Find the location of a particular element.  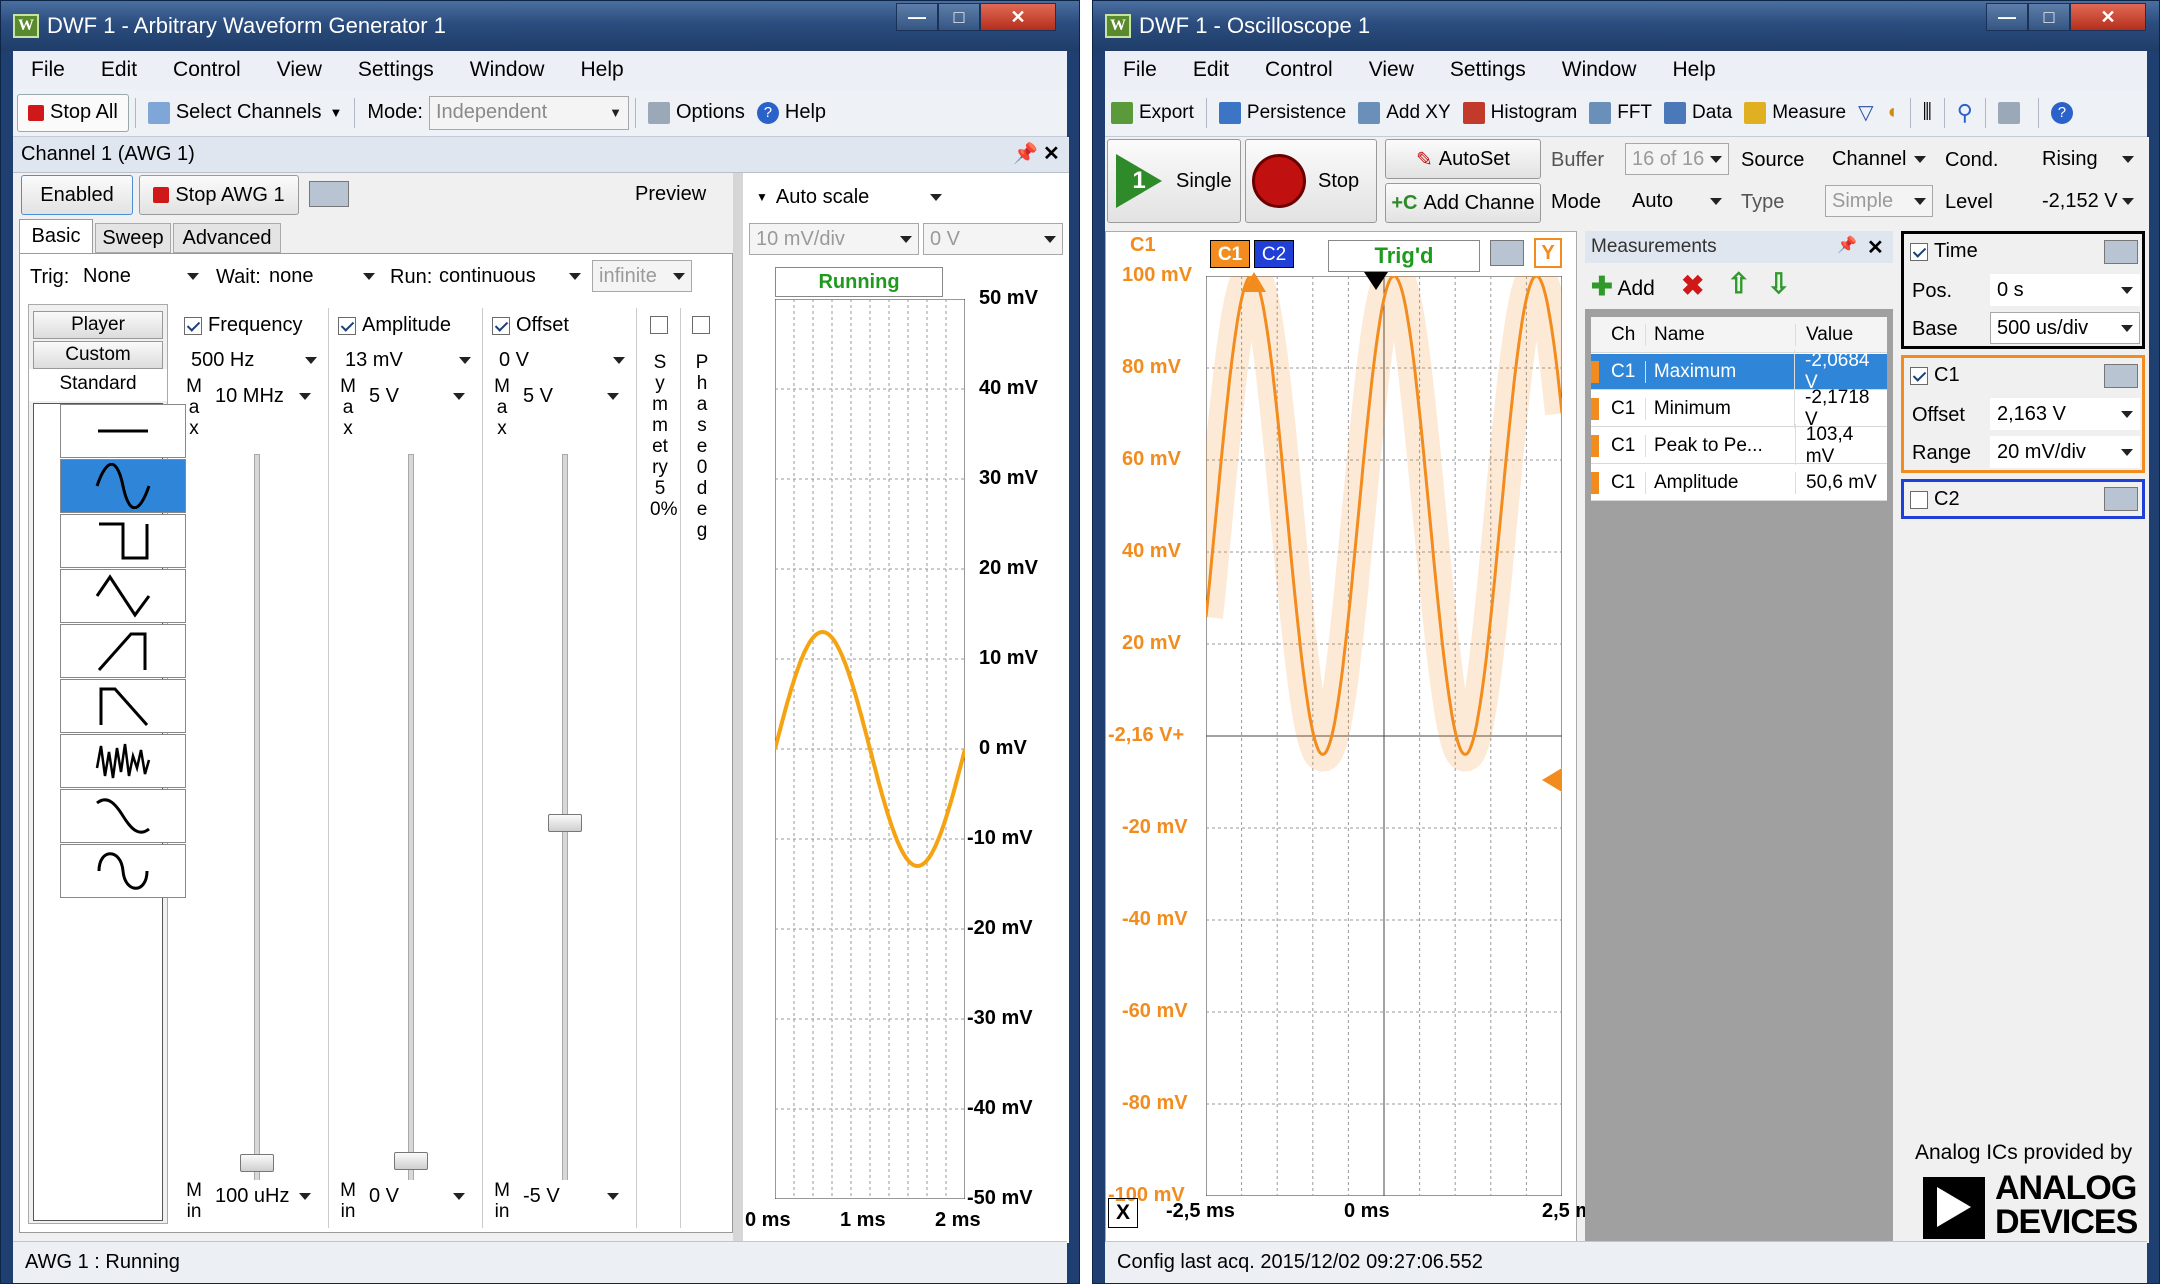

measurement-row: C1 Minimum -2,1718 V is located at coordinates (1739, 408).